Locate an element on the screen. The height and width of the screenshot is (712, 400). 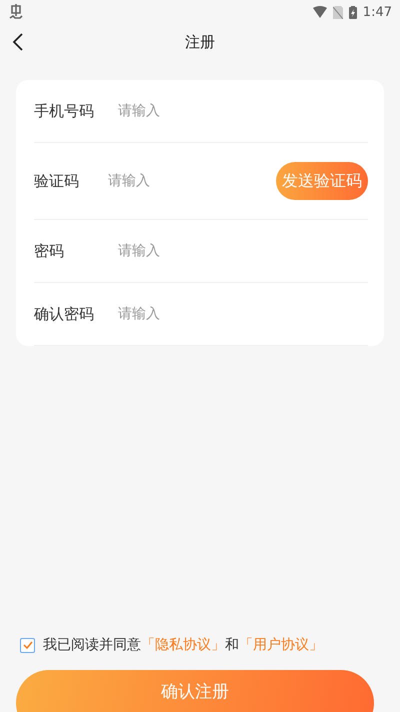
field-label: 验证码 is located at coordinates (57, 181).